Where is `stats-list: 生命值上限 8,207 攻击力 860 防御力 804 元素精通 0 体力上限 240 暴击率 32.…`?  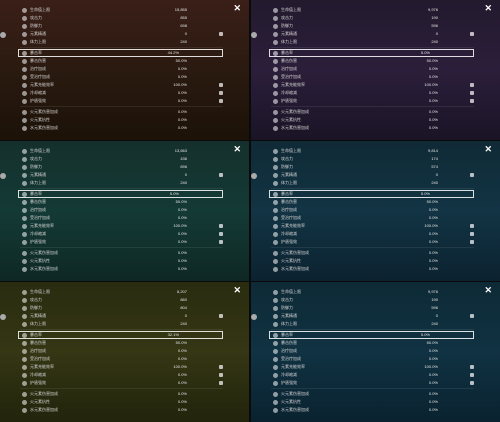 stats-list: 生命值上限 8,207 攻击力 860 防御力 804 元素精通 0 体力上限 240 暴击率 32.… is located at coordinates (124, 351).